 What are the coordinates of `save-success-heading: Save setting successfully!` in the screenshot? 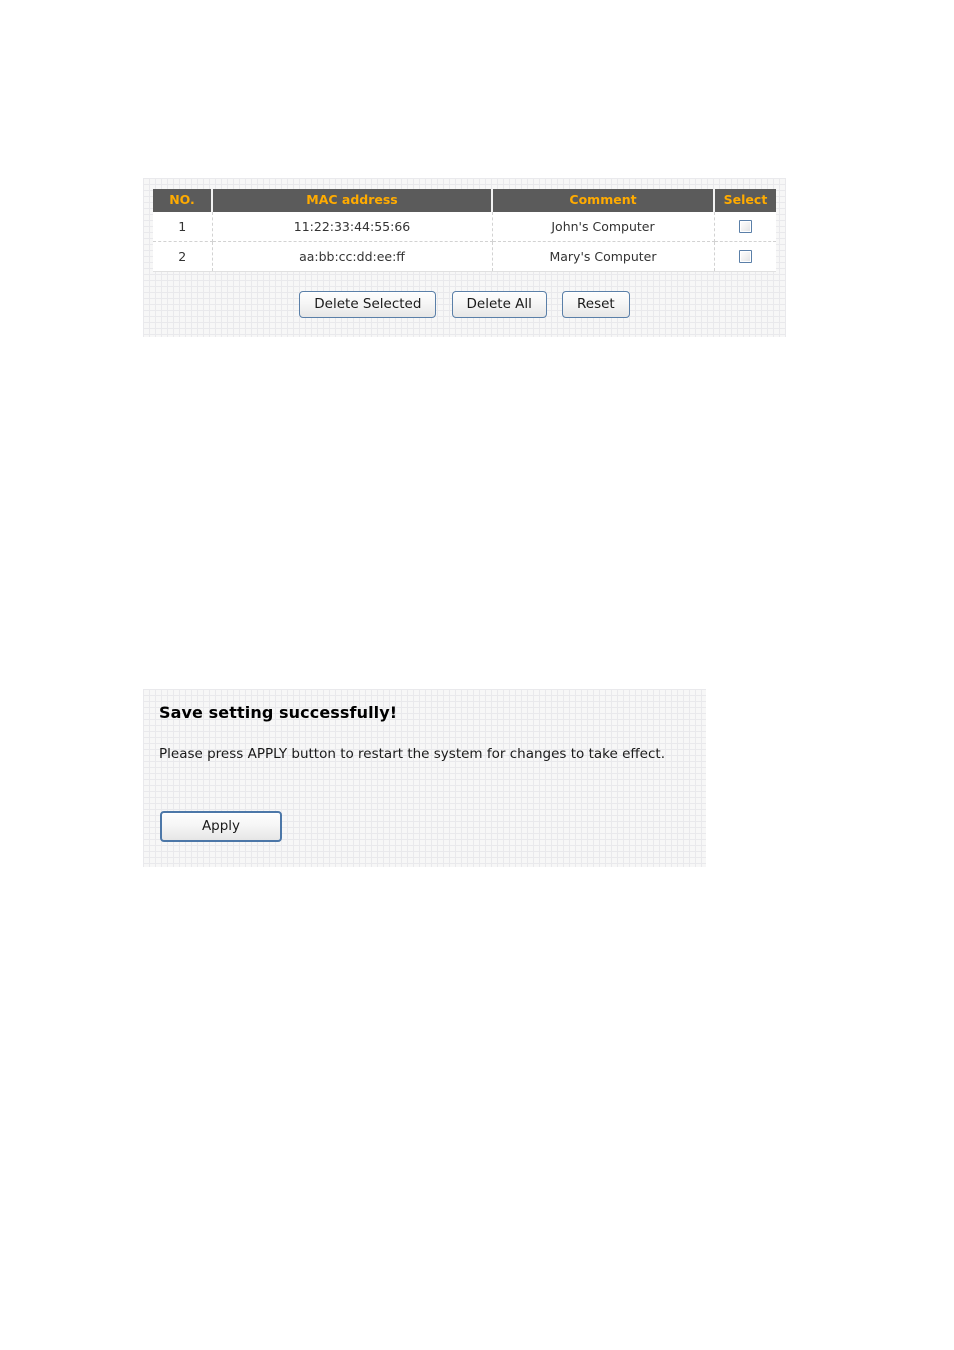 It's located at (278, 712).